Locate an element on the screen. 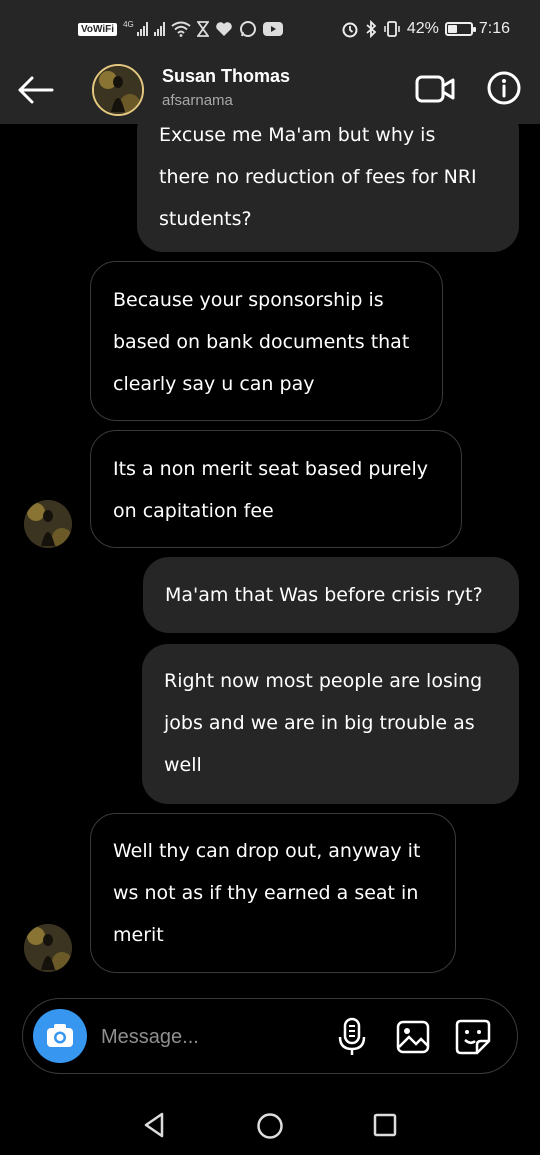 This screenshot has height=1155, width=540. system-nav-bar is located at coordinates (270, 1122).